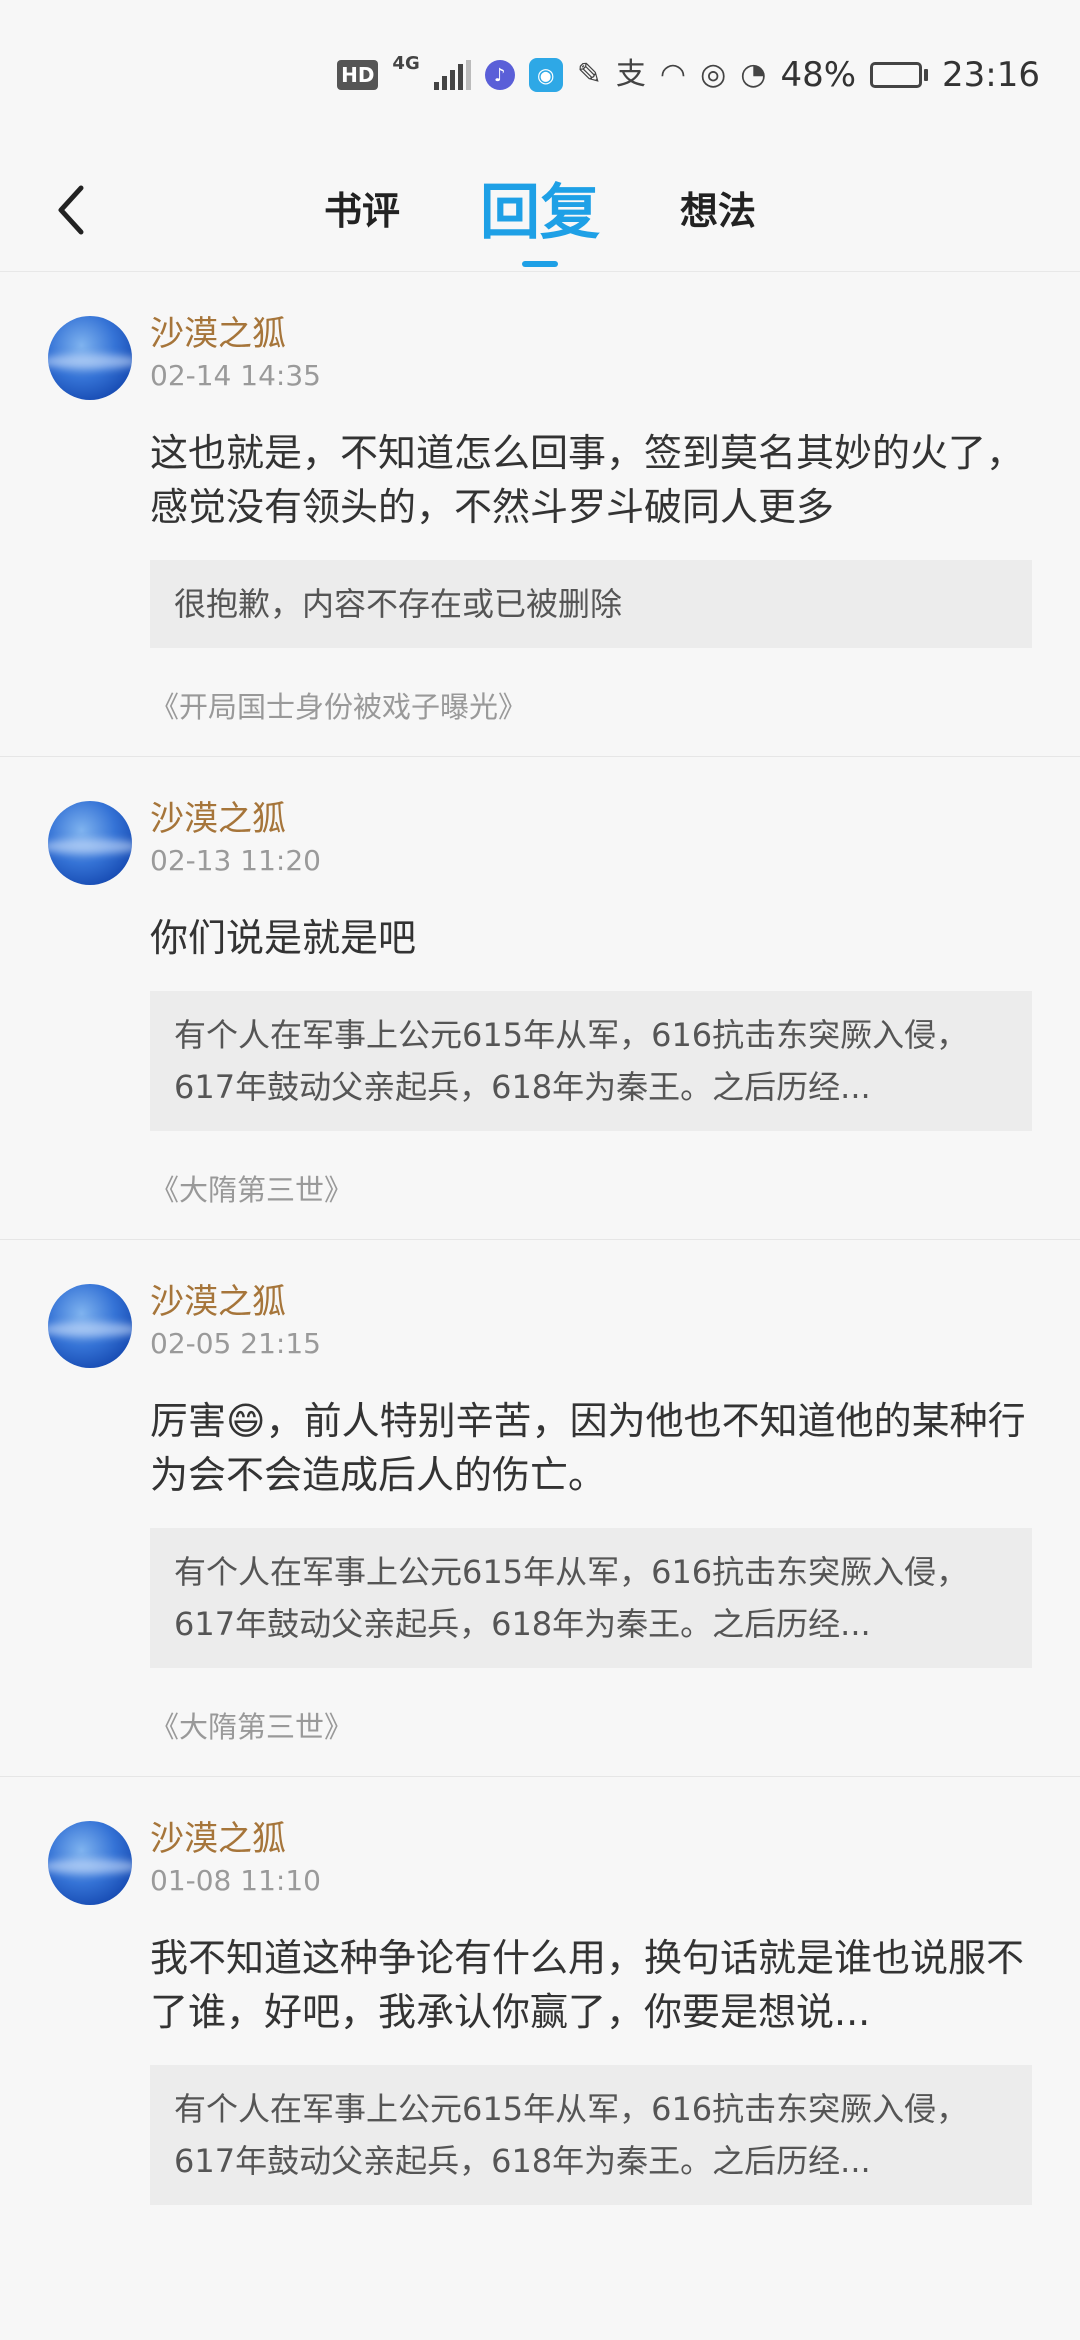 The width and height of the screenshot is (1080, 2340). I want to click on status-bar: HD 4G ♪ ◉ ✎ 支 ◠ ◎ ◔ 48% 23:16, so click(540, 75).